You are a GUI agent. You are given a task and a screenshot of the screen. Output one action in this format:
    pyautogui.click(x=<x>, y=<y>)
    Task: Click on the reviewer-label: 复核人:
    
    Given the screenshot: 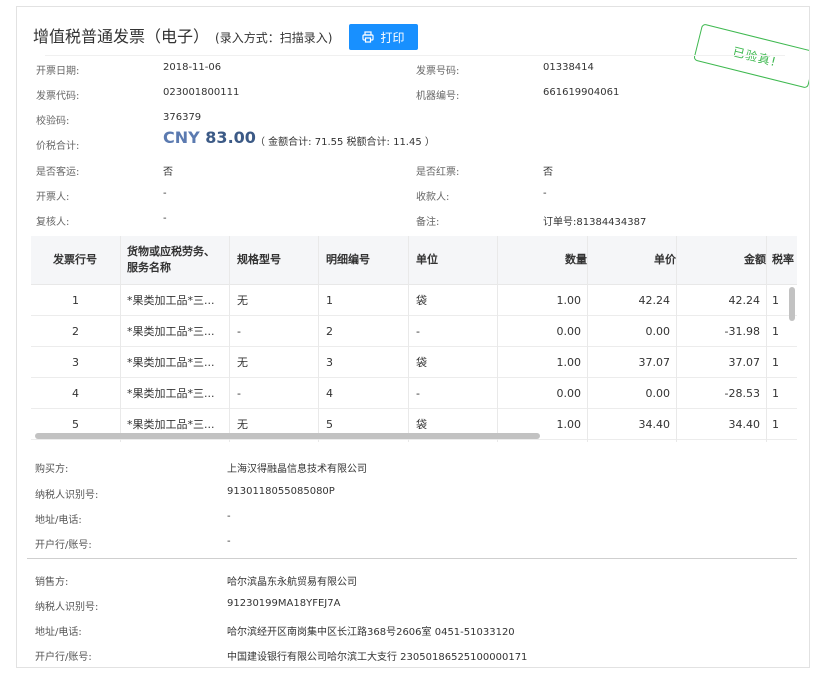 What is the action you would take?
    pyautogui.click(x=53, y=222)
    